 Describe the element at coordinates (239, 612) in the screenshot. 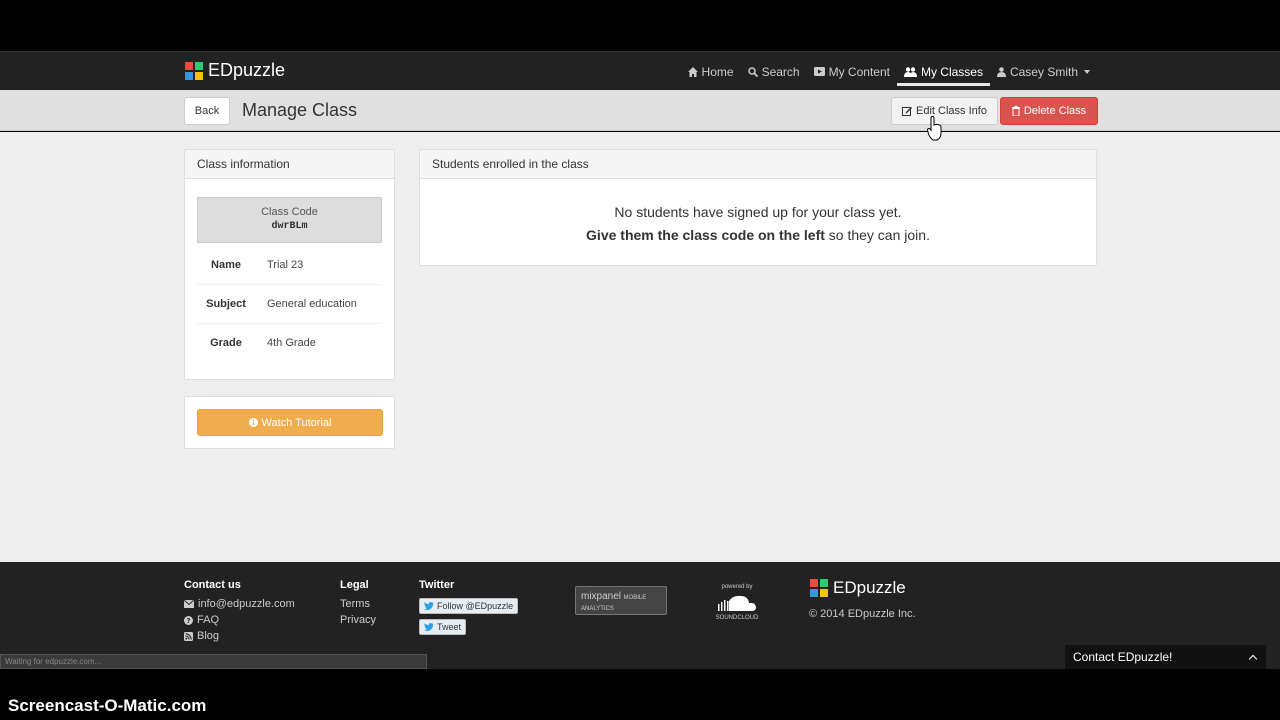

I see `footer-contact-col: Contact us info@edpuzzle.com ? FAQ Blog` at that location.